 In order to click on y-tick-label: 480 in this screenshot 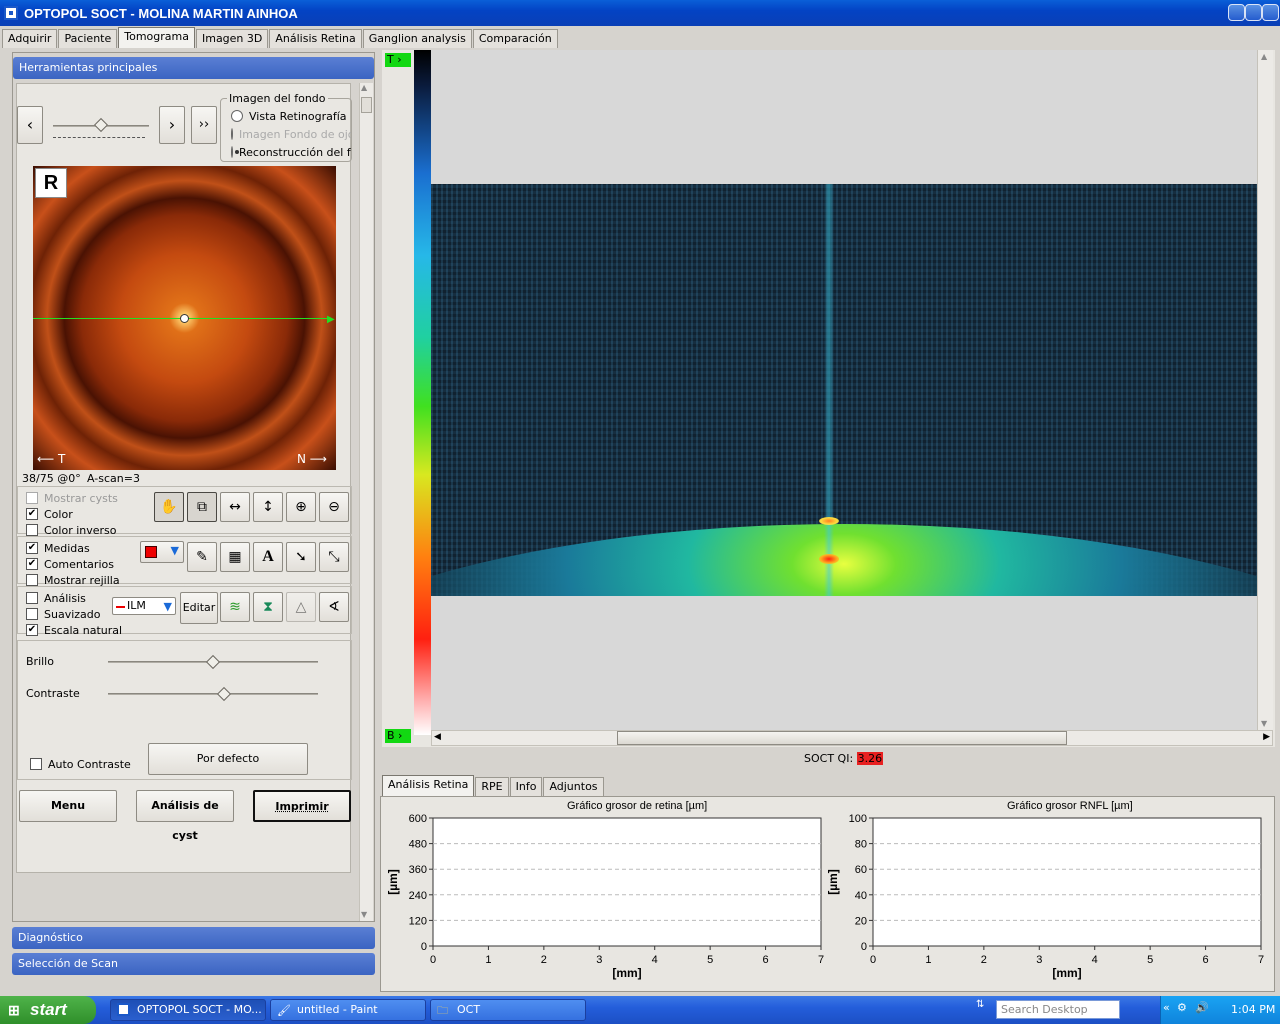, I will do `click(418, 845)`.